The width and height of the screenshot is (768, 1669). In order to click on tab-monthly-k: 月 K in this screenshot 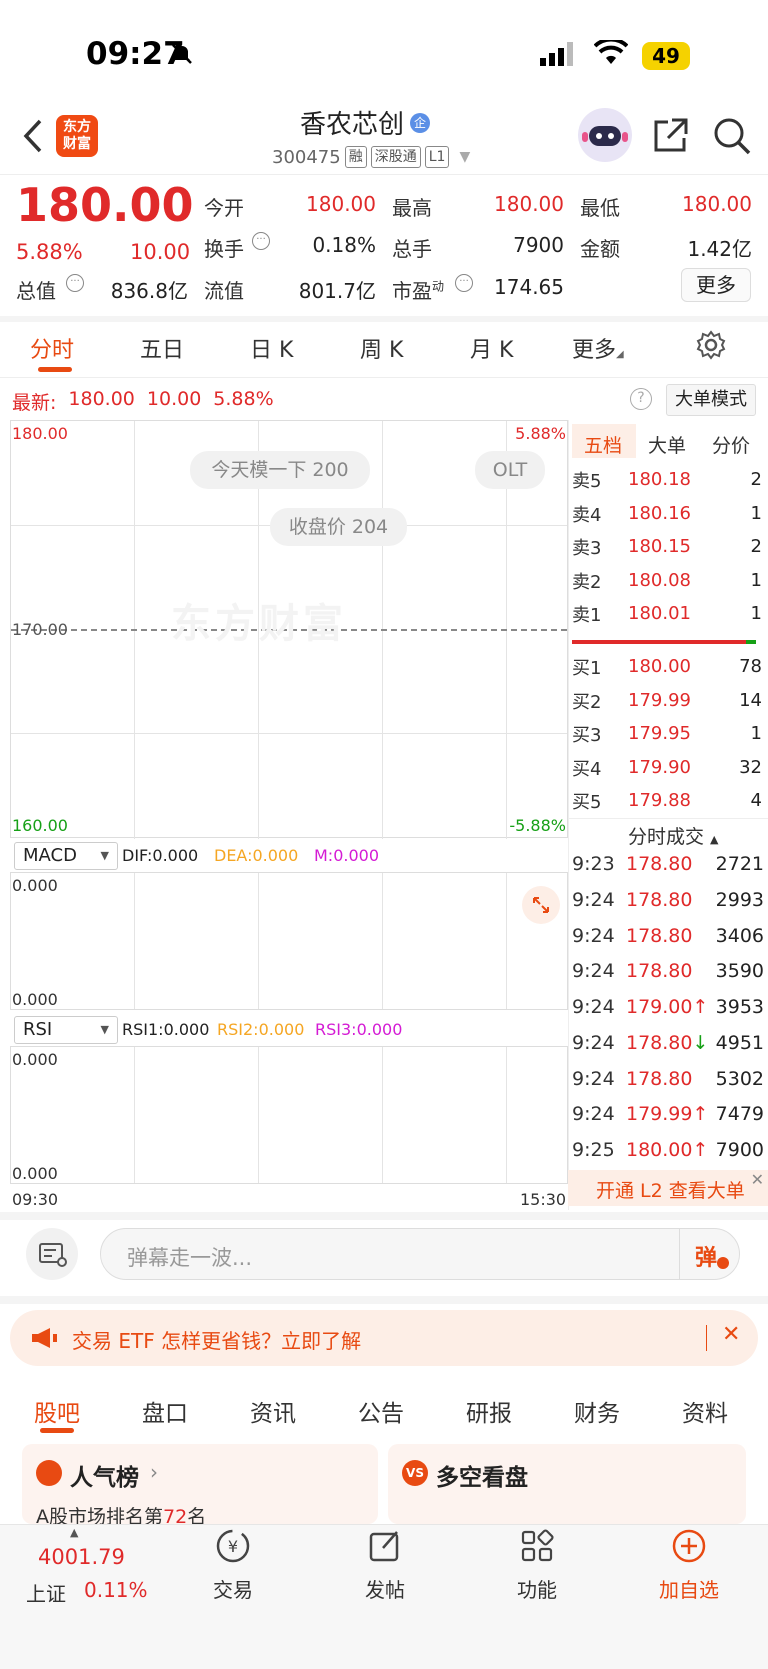, I will do `click(491, 348)`.